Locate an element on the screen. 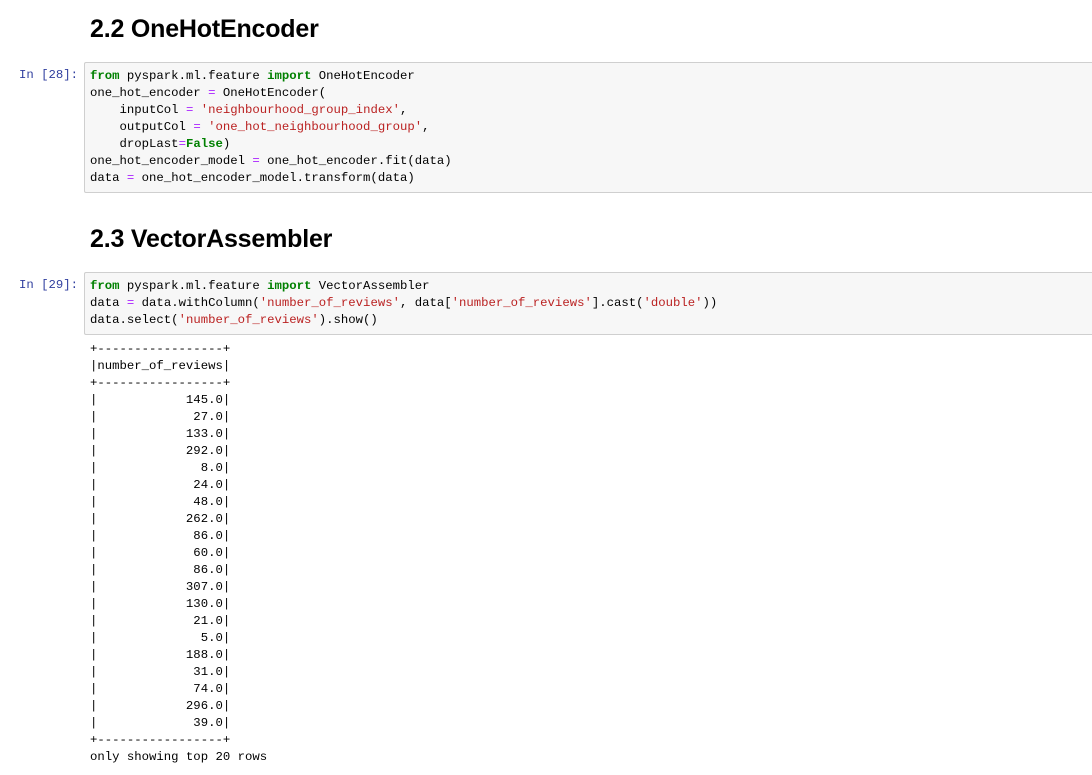 This screenshot has width=1092, height=775. table-row: | 24.0| is located at coordinates (160, 485).